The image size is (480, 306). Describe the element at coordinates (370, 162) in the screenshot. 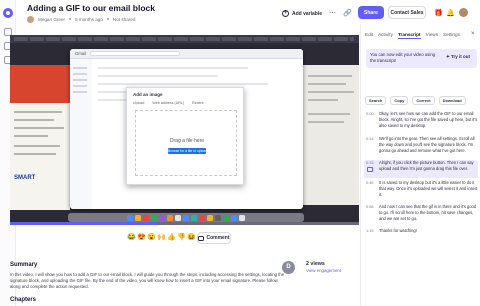

I see `segment-time: 0:33` at that location.